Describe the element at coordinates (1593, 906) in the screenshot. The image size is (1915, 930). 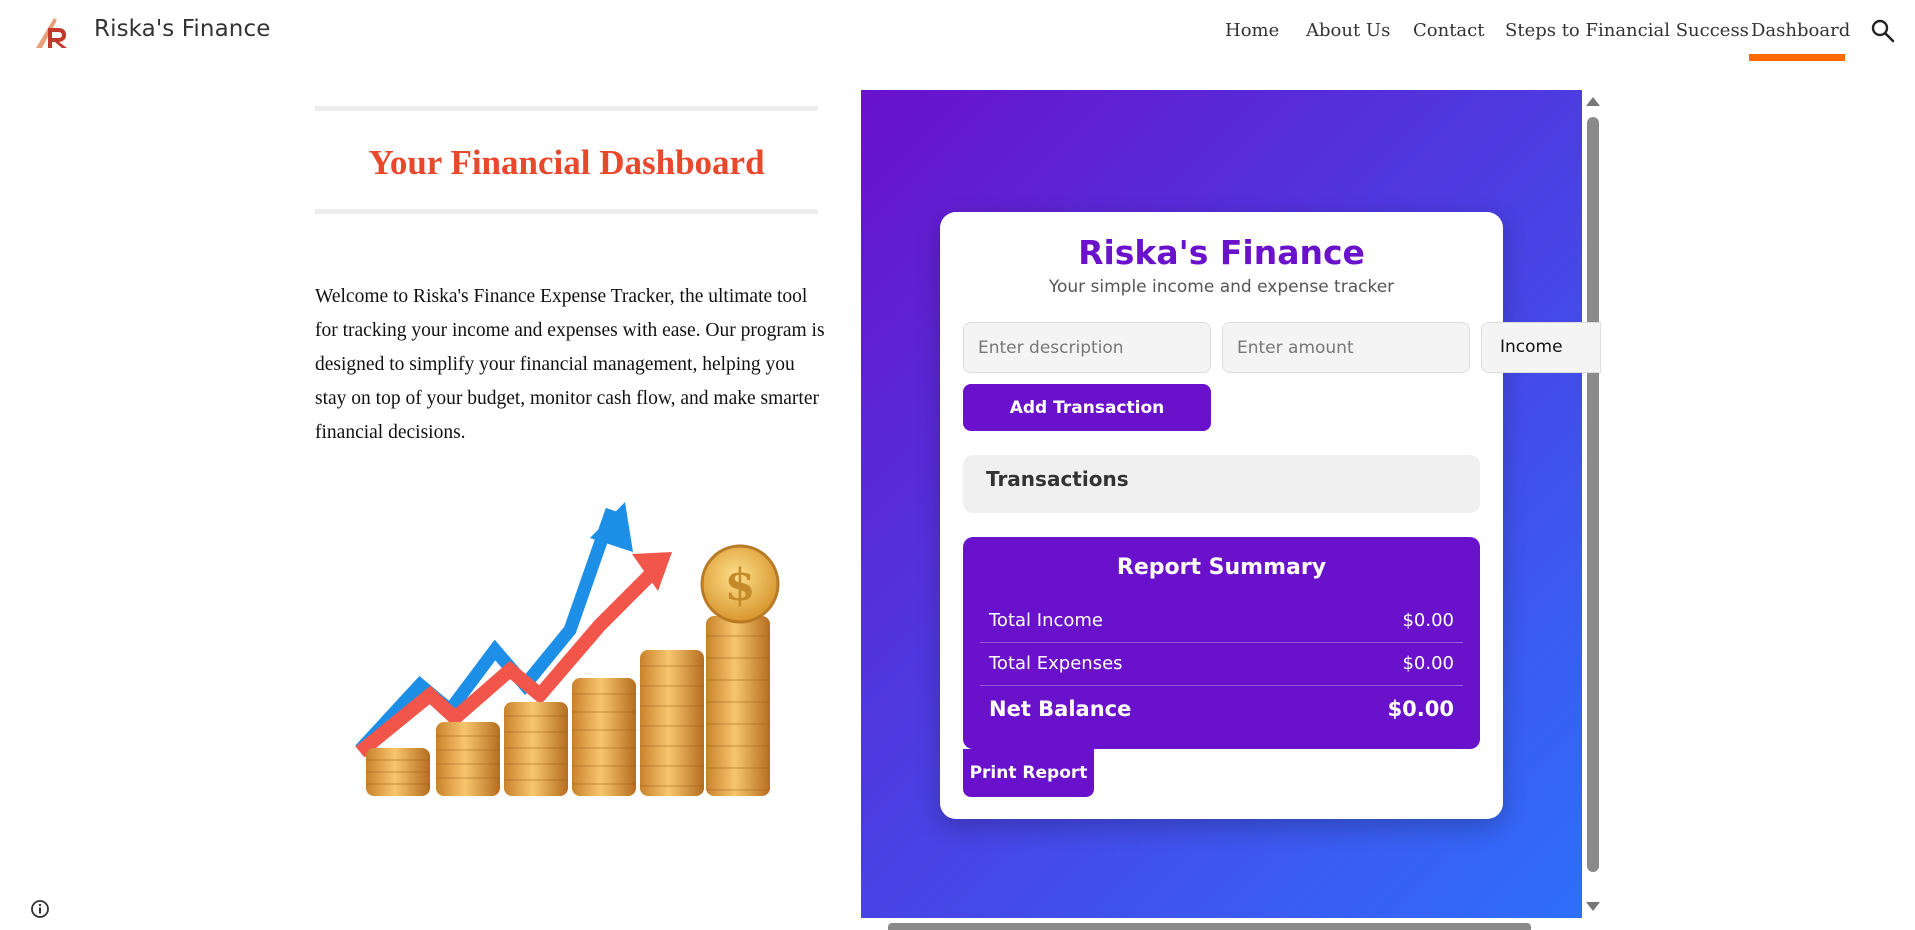
I see `scroll-down-arrow-icon` at that location.